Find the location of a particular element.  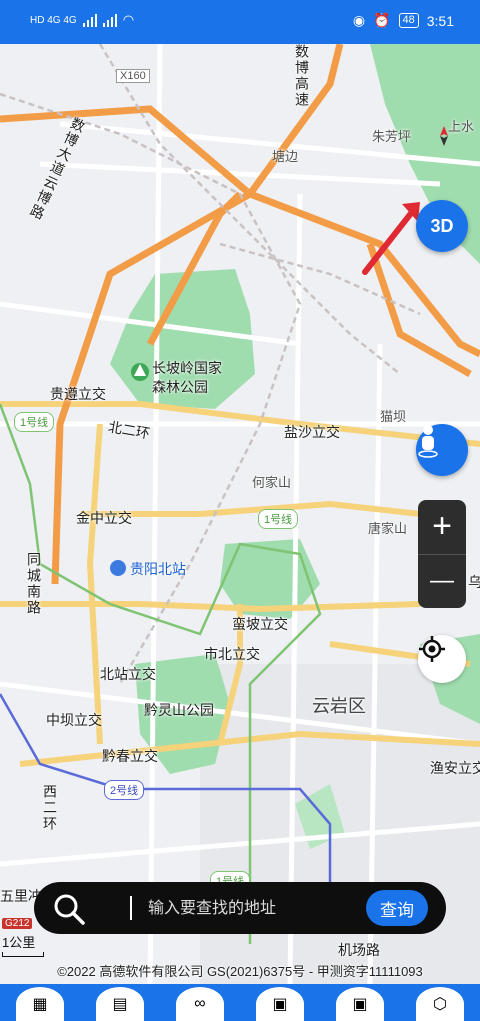

road-label-shubo-highway: 数博高速 is located at coordinates (302, 76).